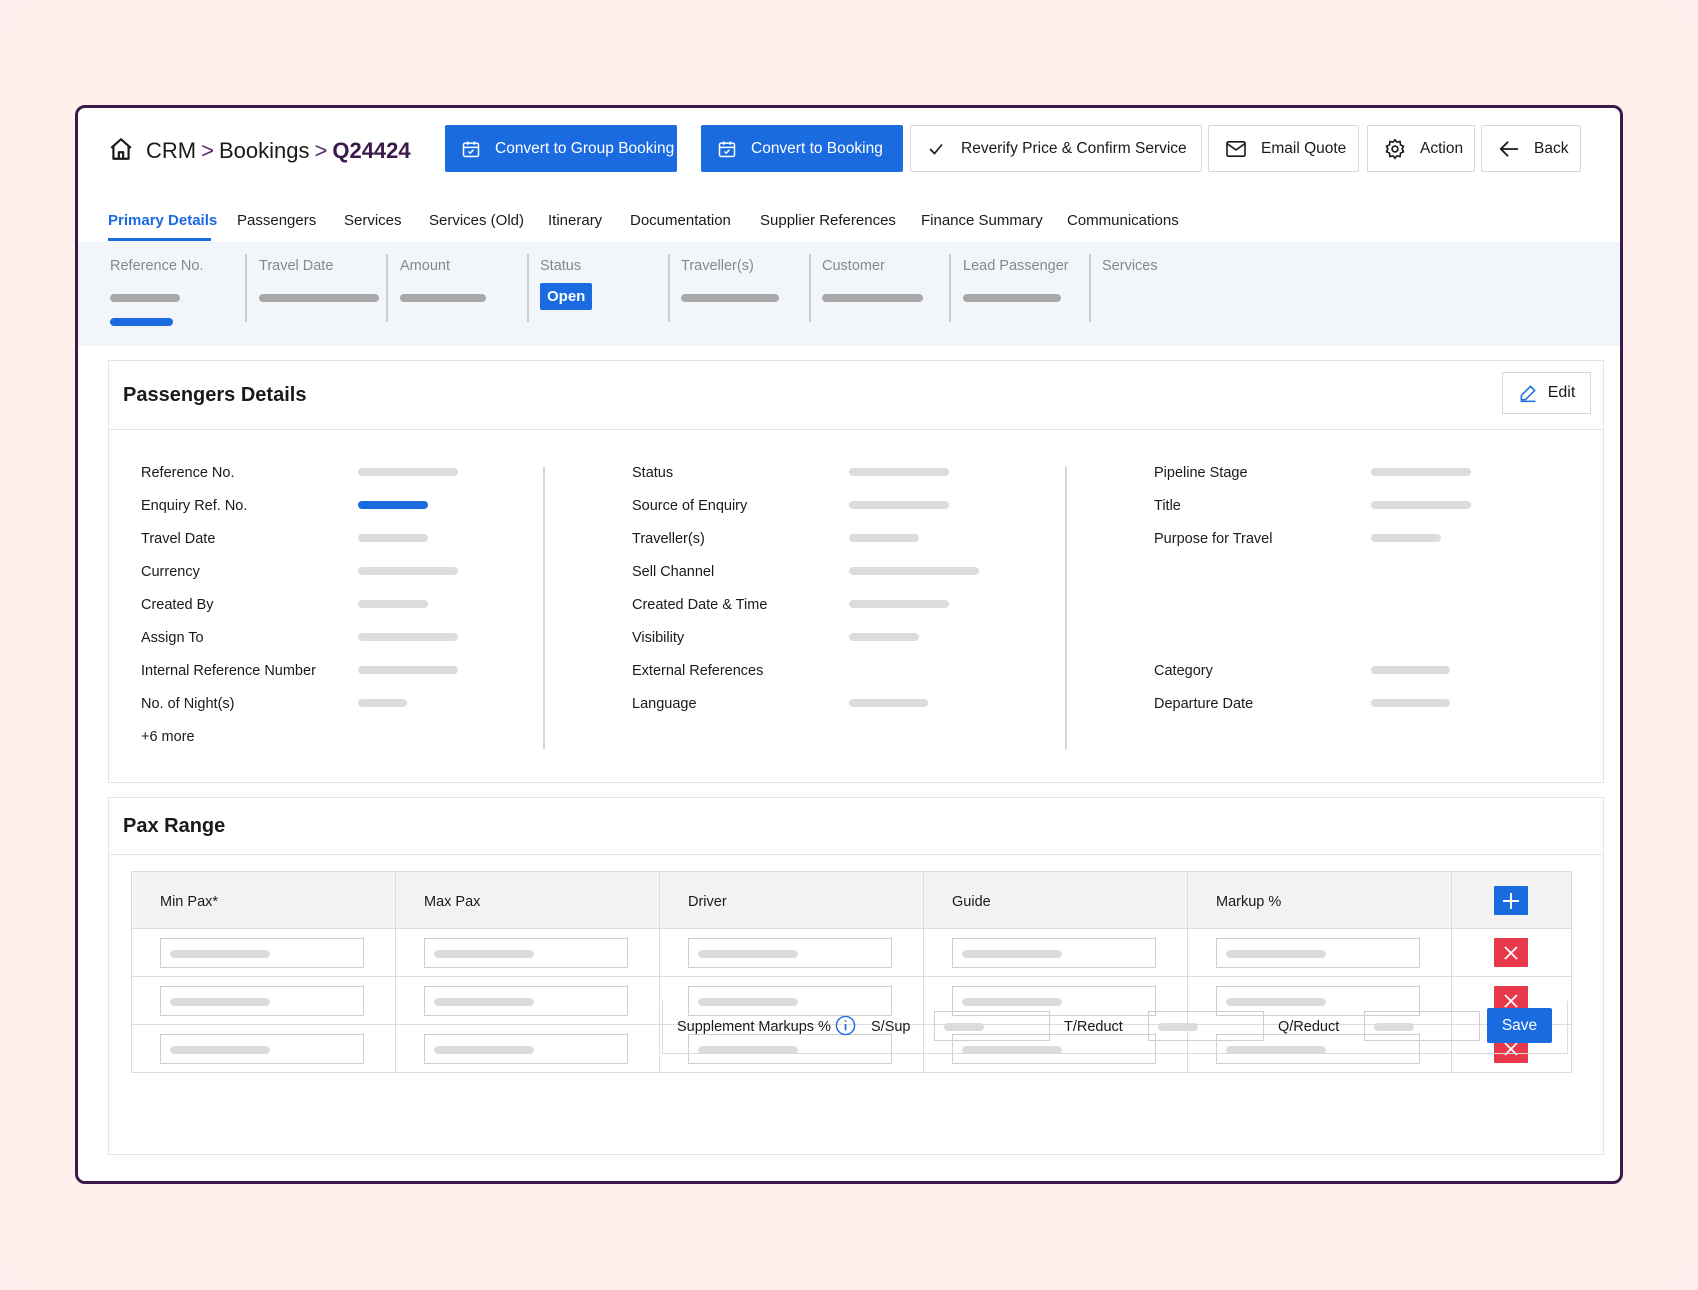 This screenshot has width=1698, height=1290. I want to click on email-quote-button: Email Quote, so click(1283, 148).